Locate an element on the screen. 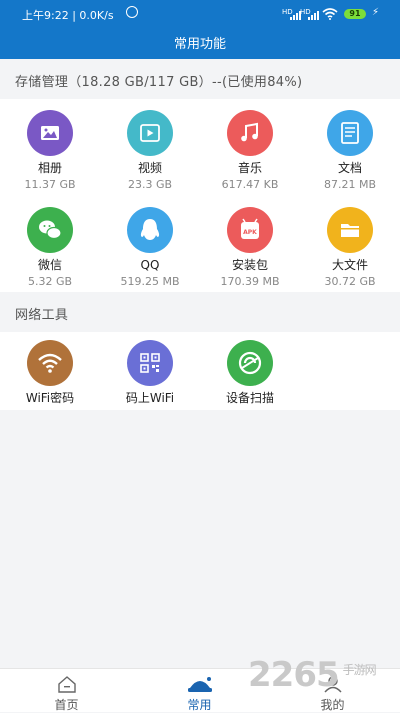  storage-item-label: 安装包 is located at coordinates (249, 265).